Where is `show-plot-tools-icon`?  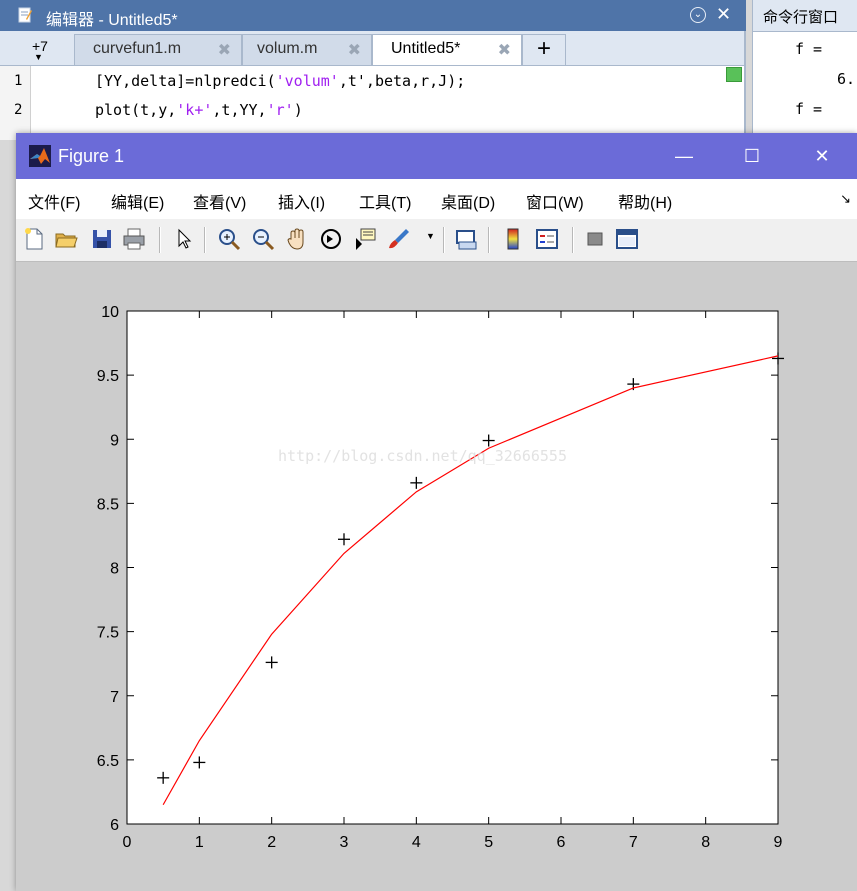 show-plot-tools-icon is located at coordinates (627, 239).